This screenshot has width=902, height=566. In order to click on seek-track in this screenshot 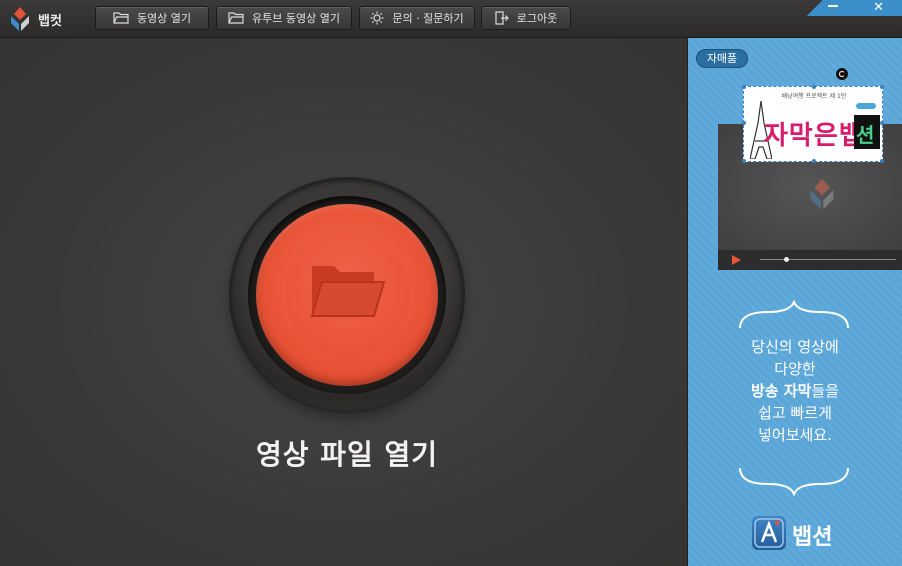, I will do `click(828, 259)`.